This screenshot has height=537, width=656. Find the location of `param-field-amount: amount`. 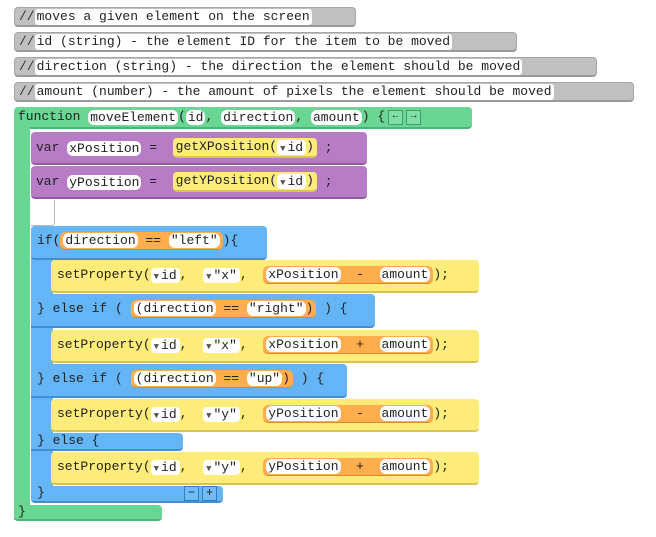

param-field-amount: amount is located at coordinates (336, 117).